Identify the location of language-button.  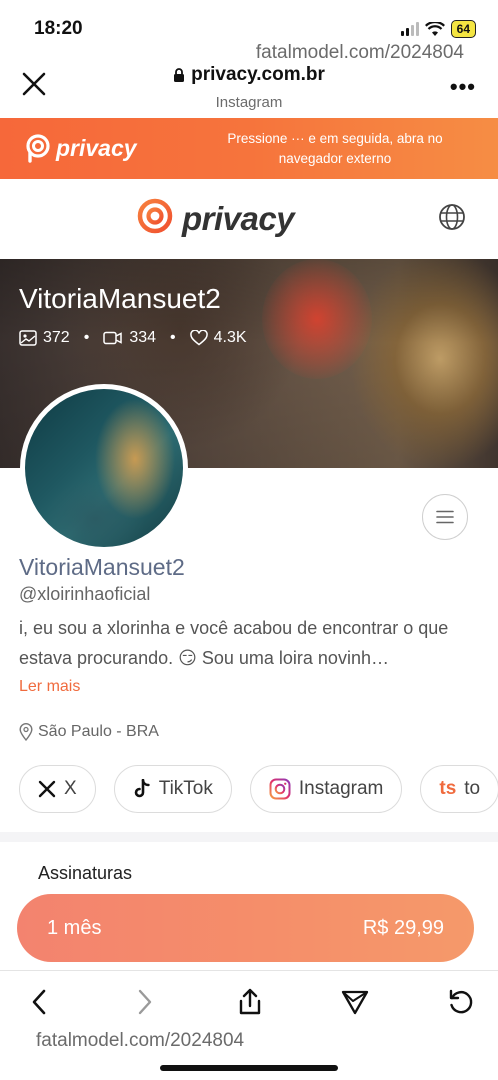
(452, 219).